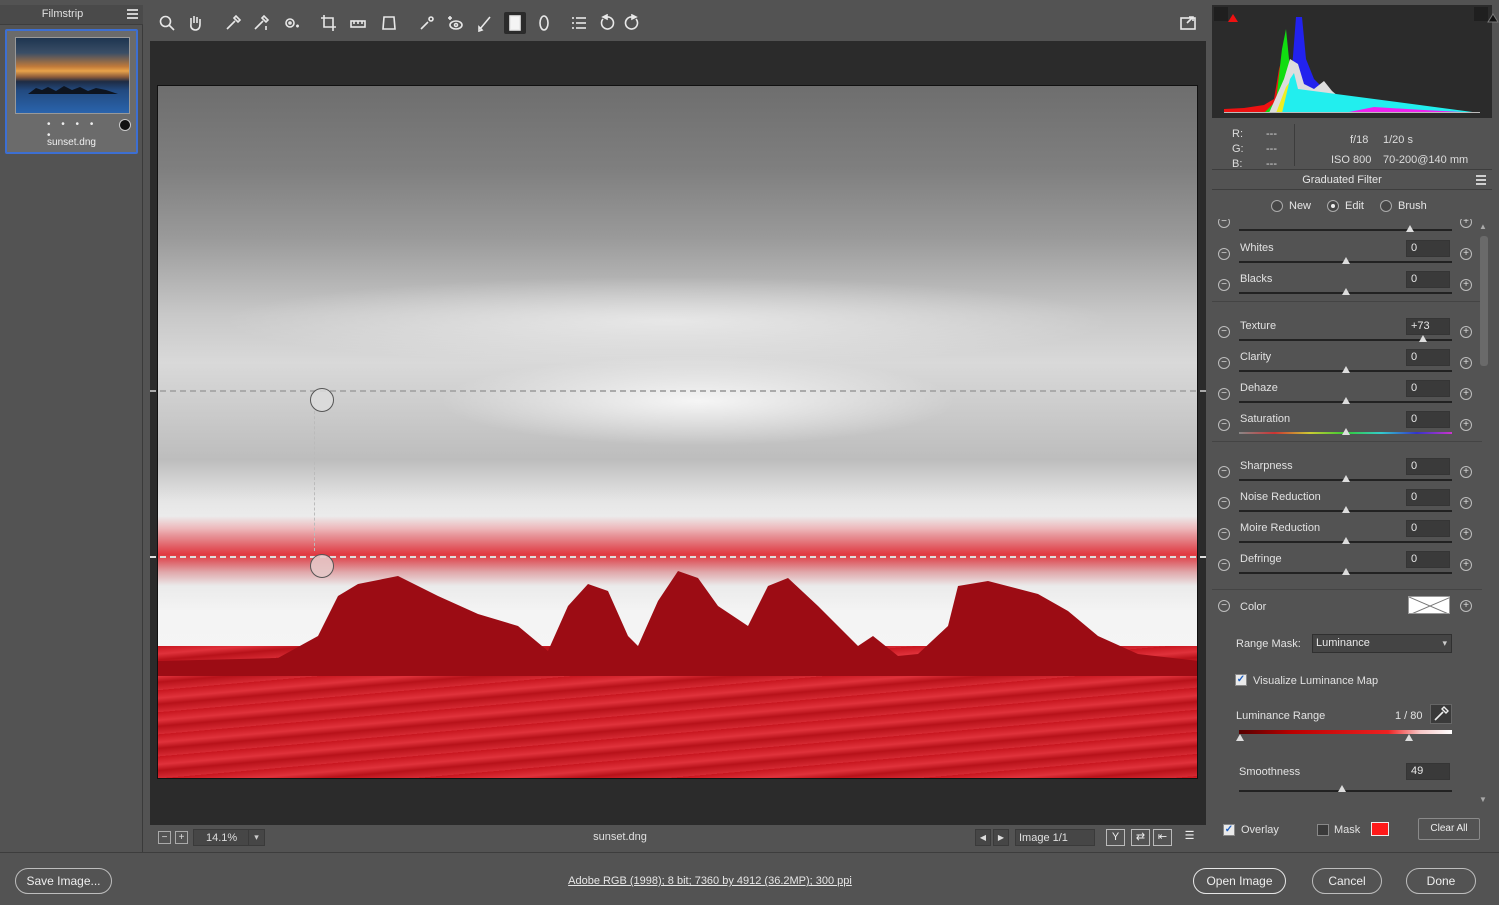 The width and height of the screenshot is (1499, 905). What do you see at coordinates (1323, 830) in the screenshot?
I see `mask-checkbox` at bounding box center [1323, 830].